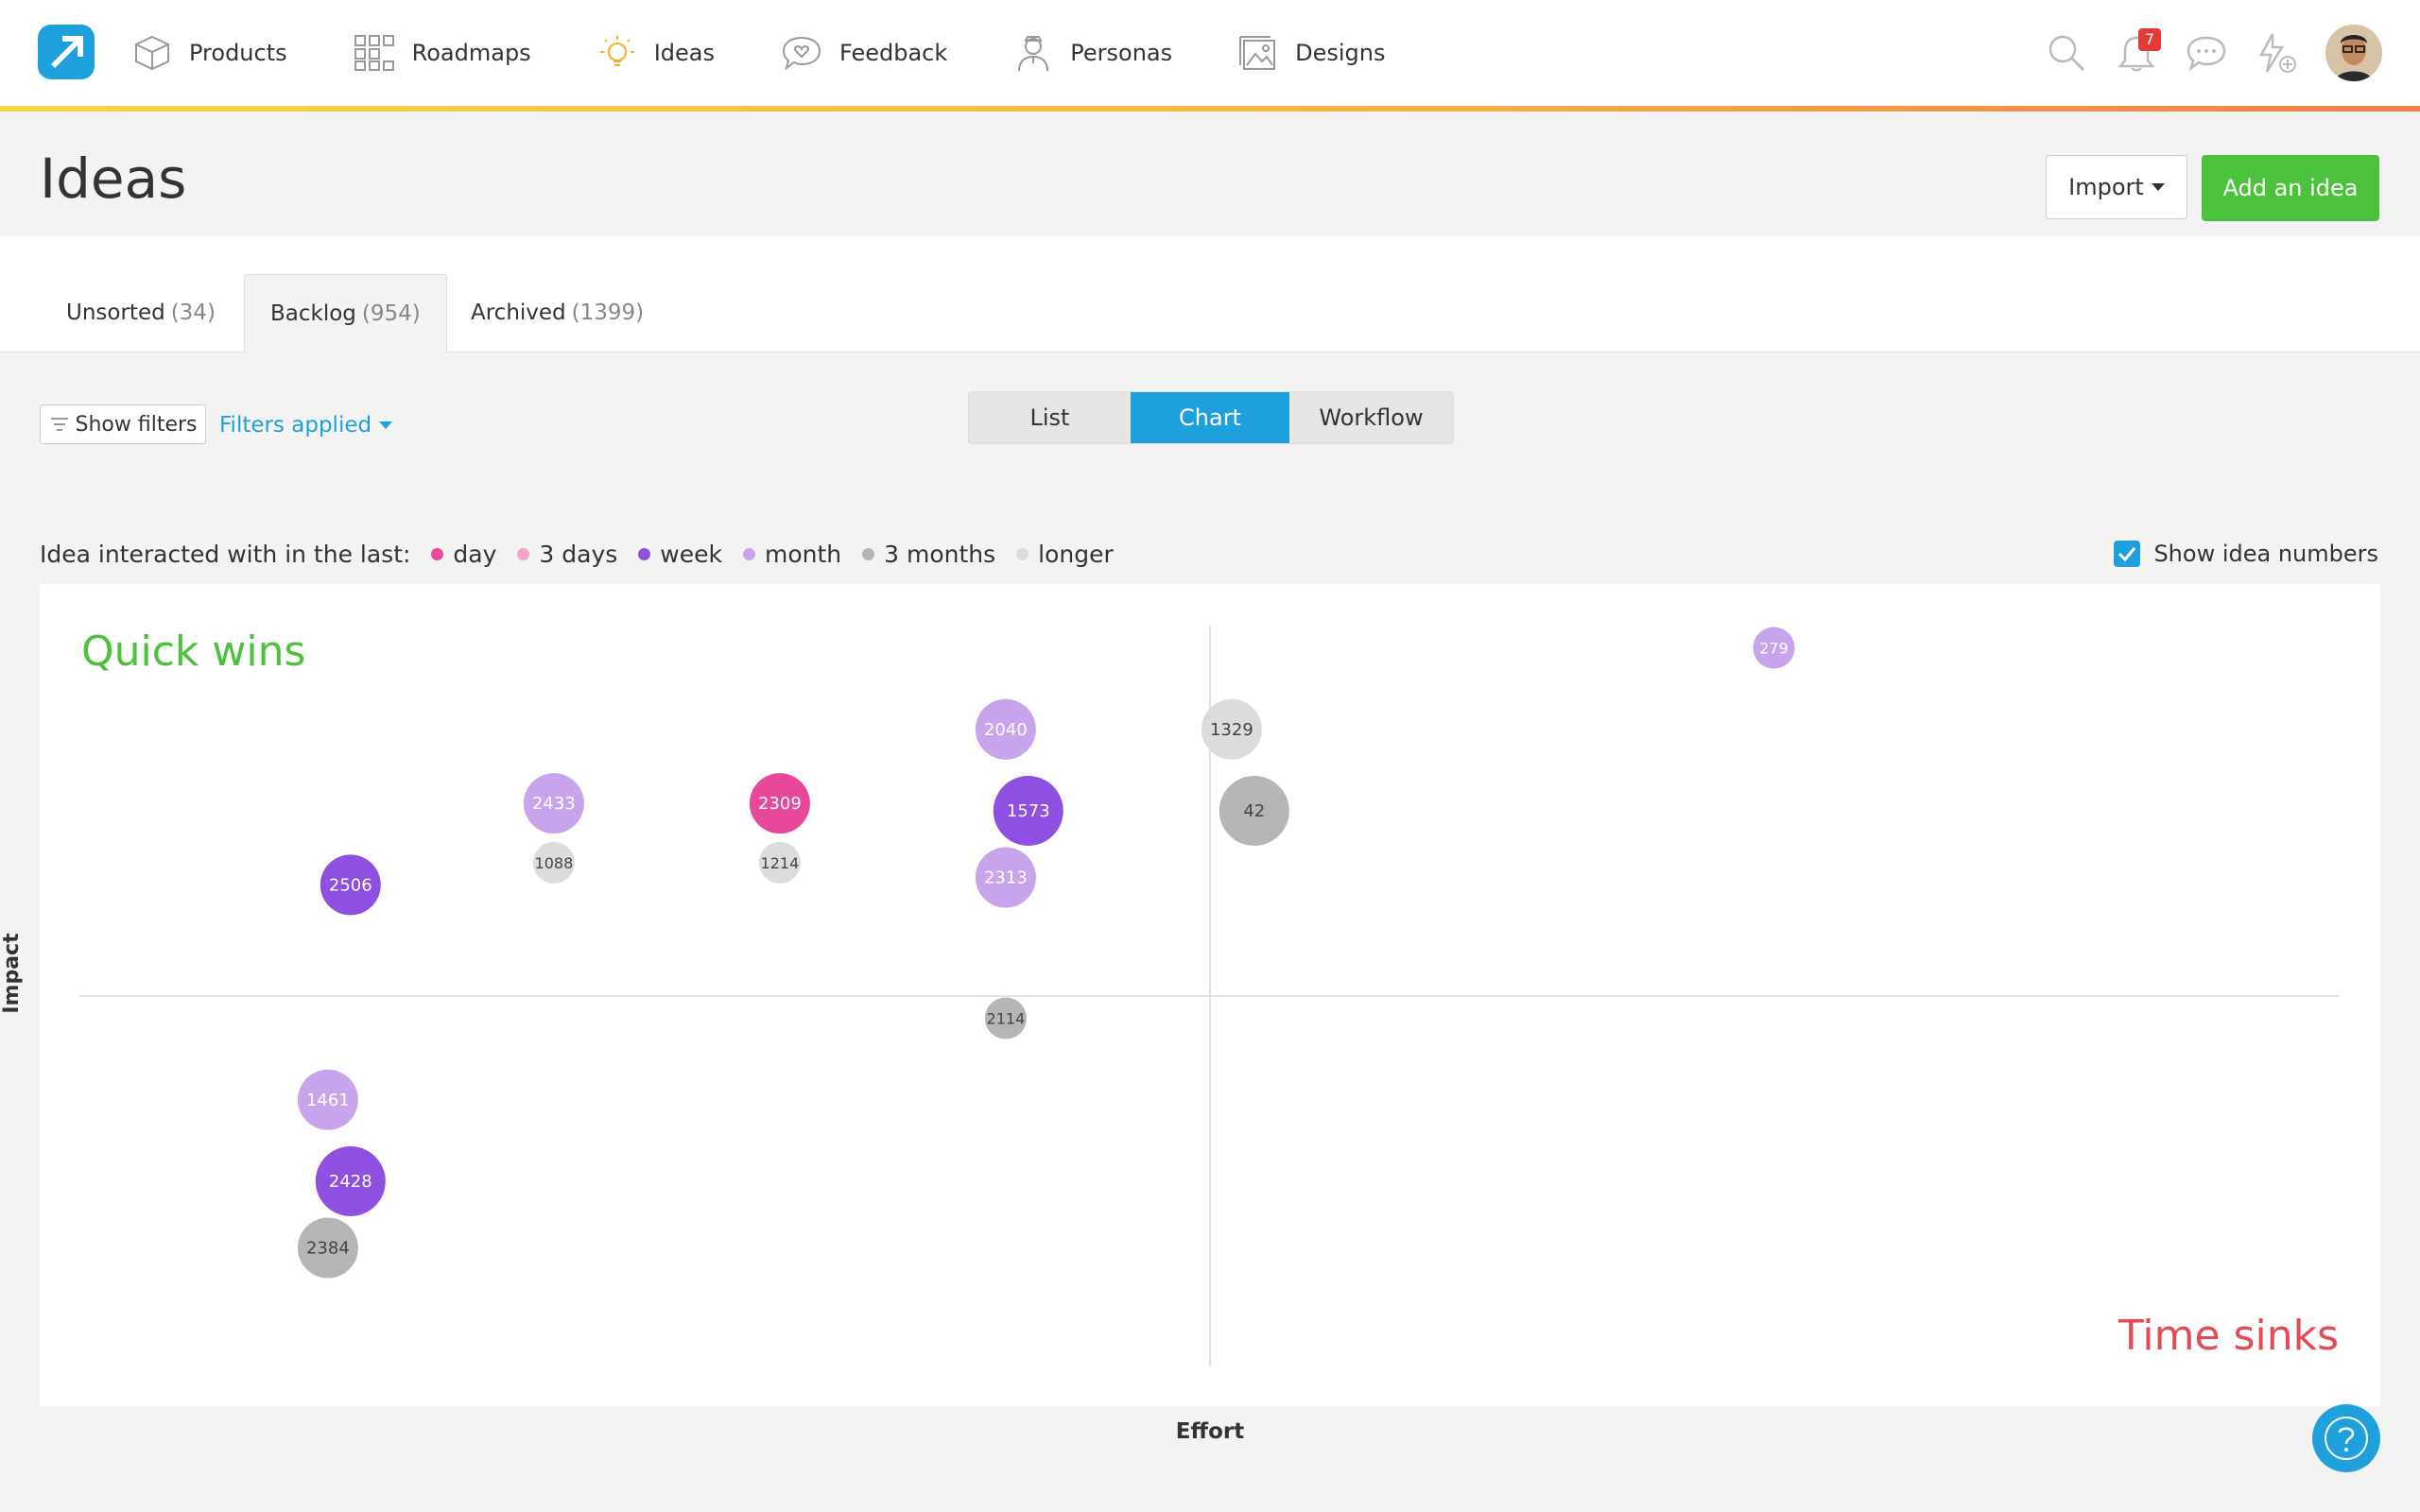  I want to click on help-button, so click(2346, 1438).